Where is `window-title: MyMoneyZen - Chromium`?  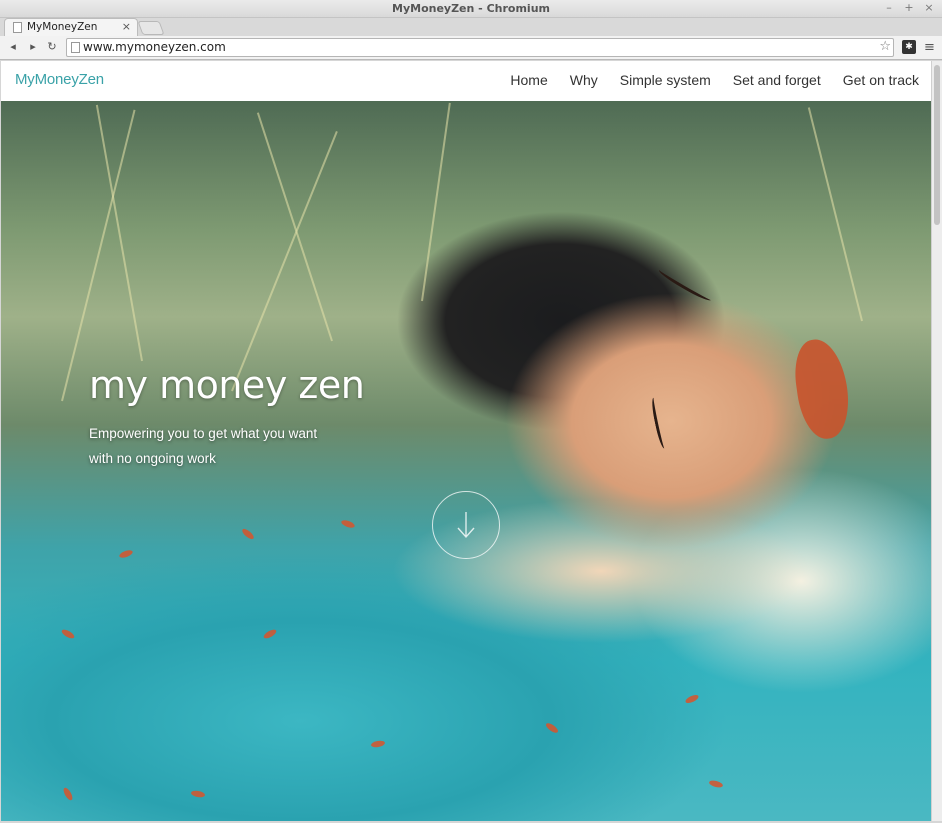
window-title: MyMoneyZen - Chromium is located at coordinates (471, 8).